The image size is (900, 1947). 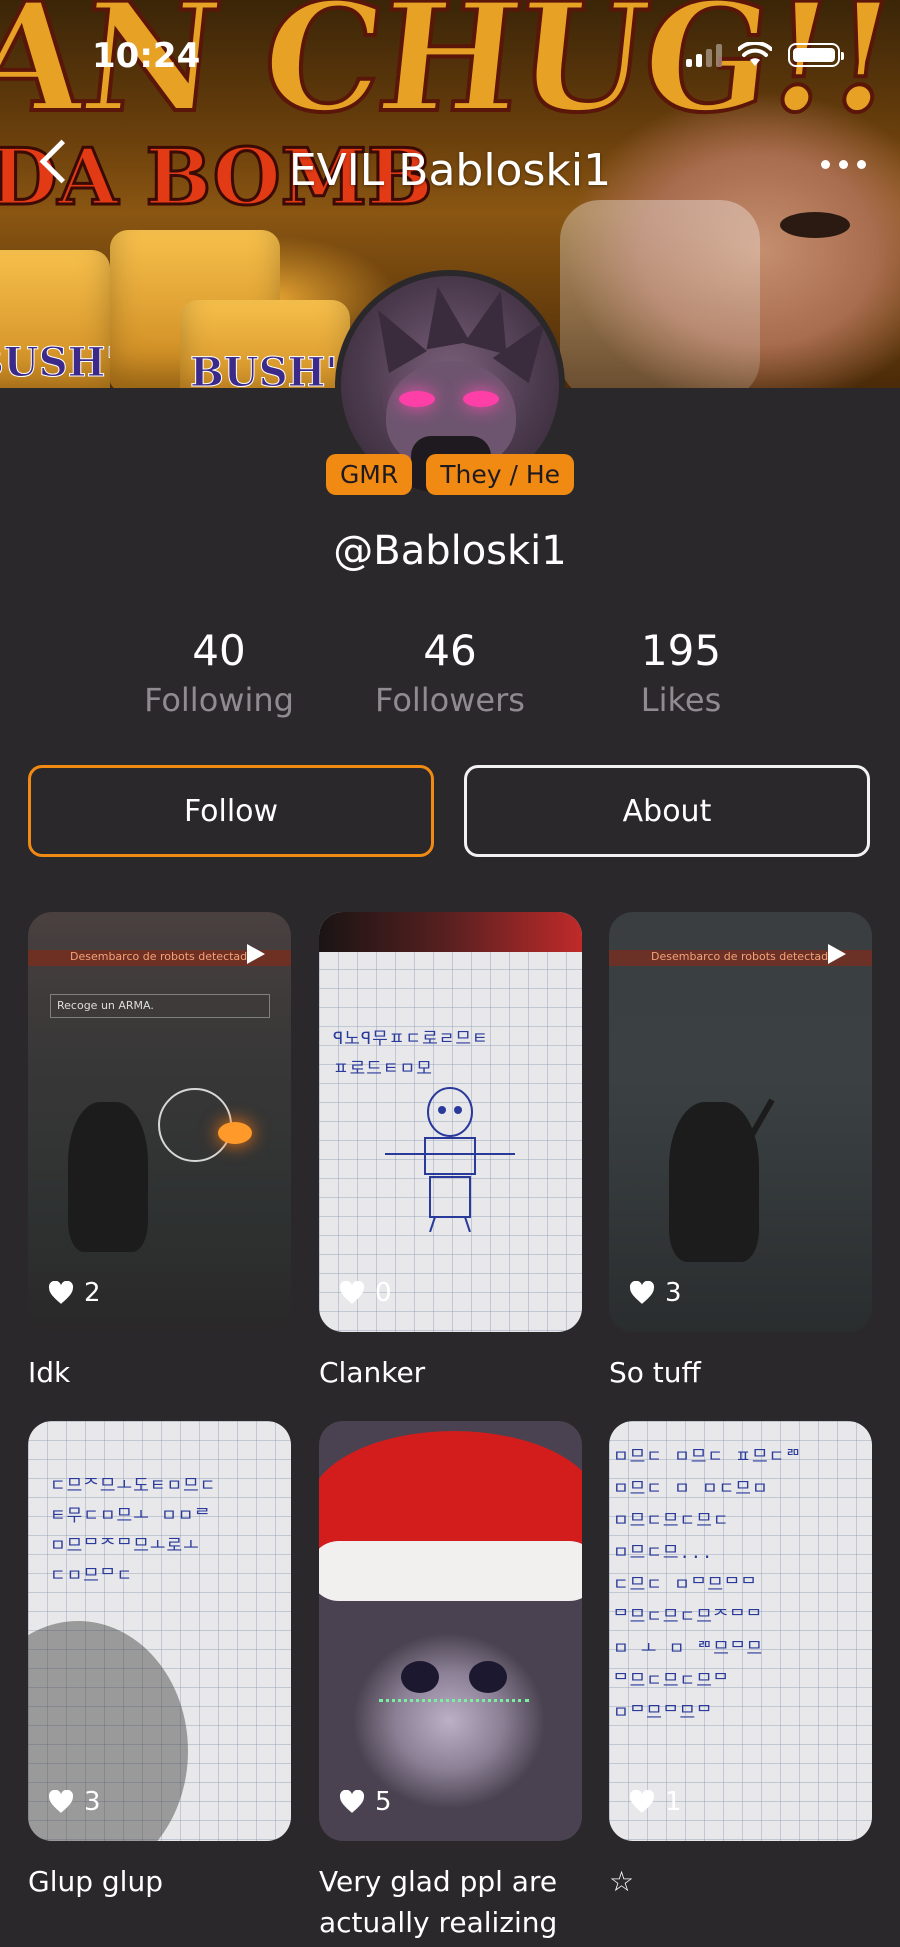 What do you see at coordinates (655, 1802) in the screenshot?
I see `like-count: 1` at bounding box center [655, 1802].